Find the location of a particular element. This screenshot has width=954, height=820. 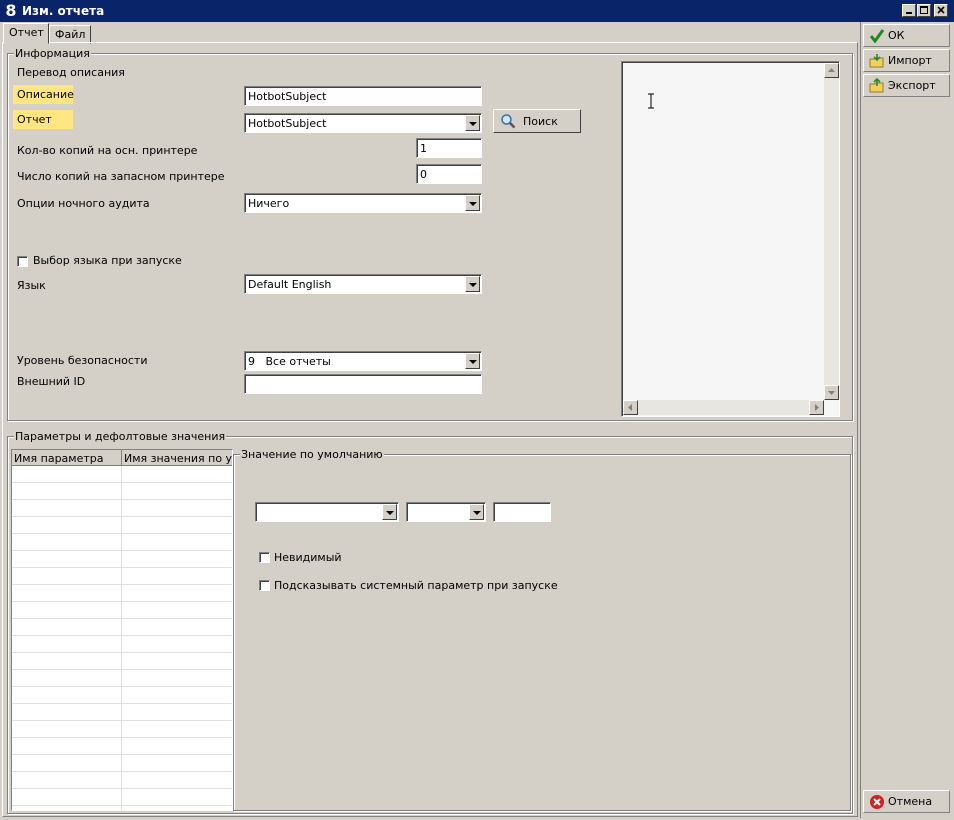

title-bar: 8 Изм. отчета is located at coordinates (477, 11).